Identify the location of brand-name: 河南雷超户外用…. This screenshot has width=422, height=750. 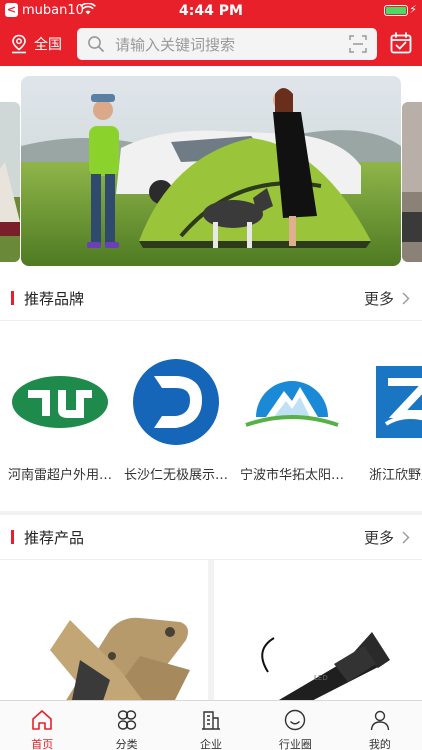
(59, 475).